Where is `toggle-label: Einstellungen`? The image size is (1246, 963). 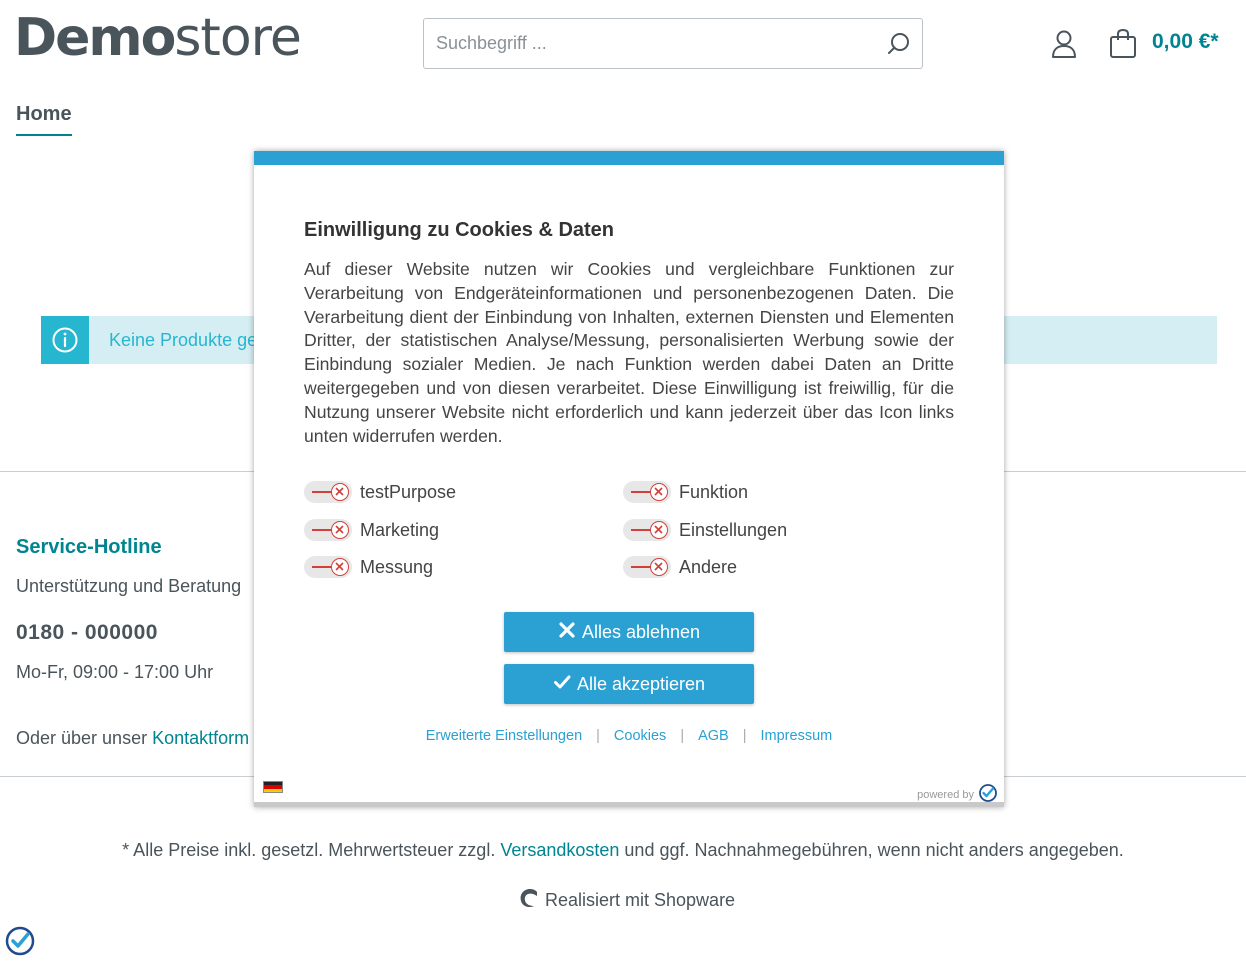
toggle-label: Einstellungen is located at coordinates (733, 529).